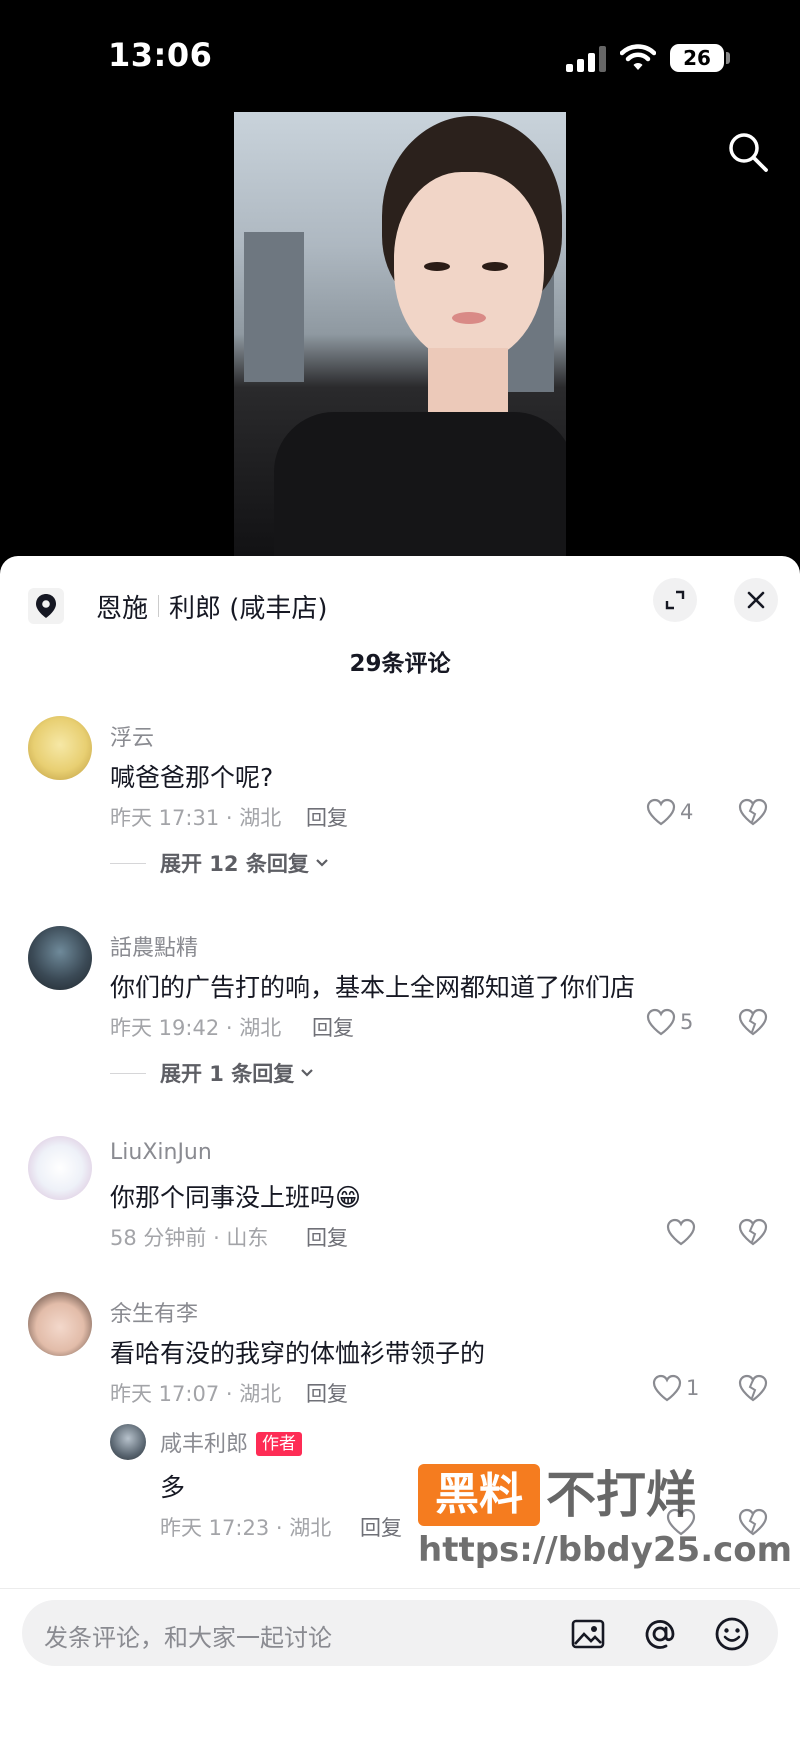 This screenshot has width=800, height=1738. What do you see at coordinates (122, 608) in the screenshot?
I see `location-city: 恩施` at bounding box center [122, 608].